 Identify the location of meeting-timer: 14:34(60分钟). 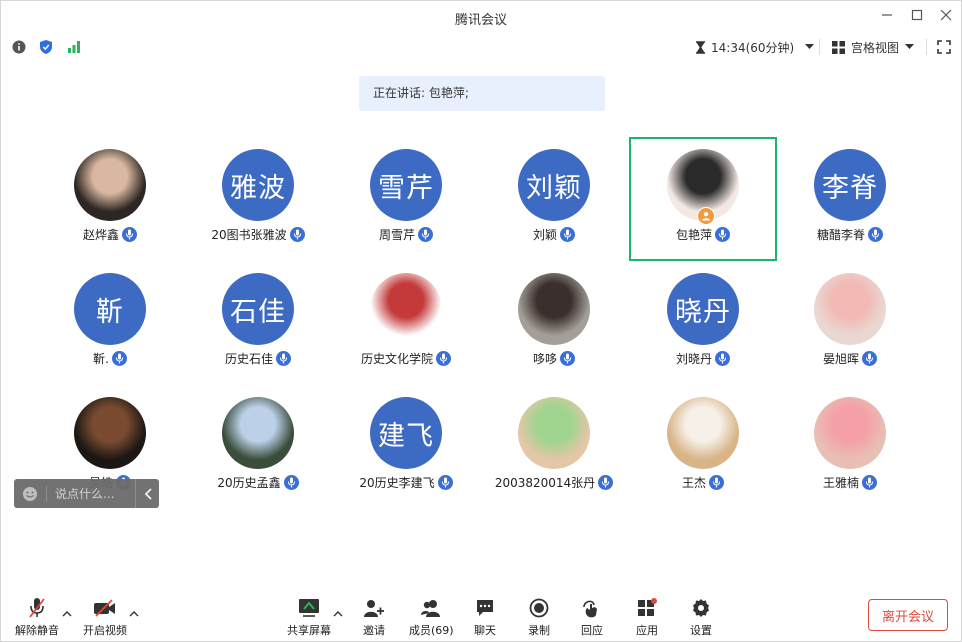
(755, 47).